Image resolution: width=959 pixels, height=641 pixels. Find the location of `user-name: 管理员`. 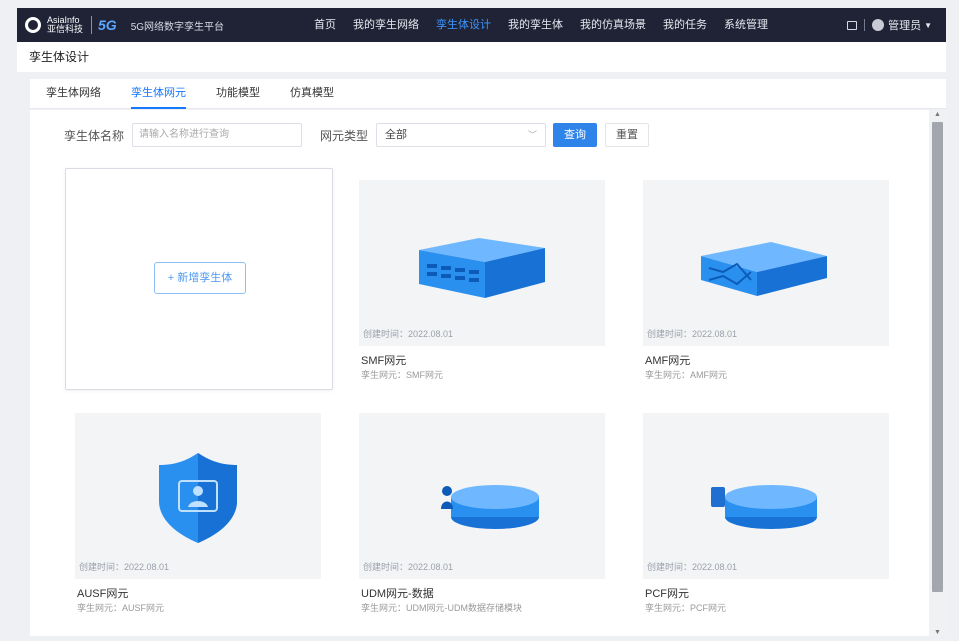

user-name: 管理员 is located at coordinates (904, 25).